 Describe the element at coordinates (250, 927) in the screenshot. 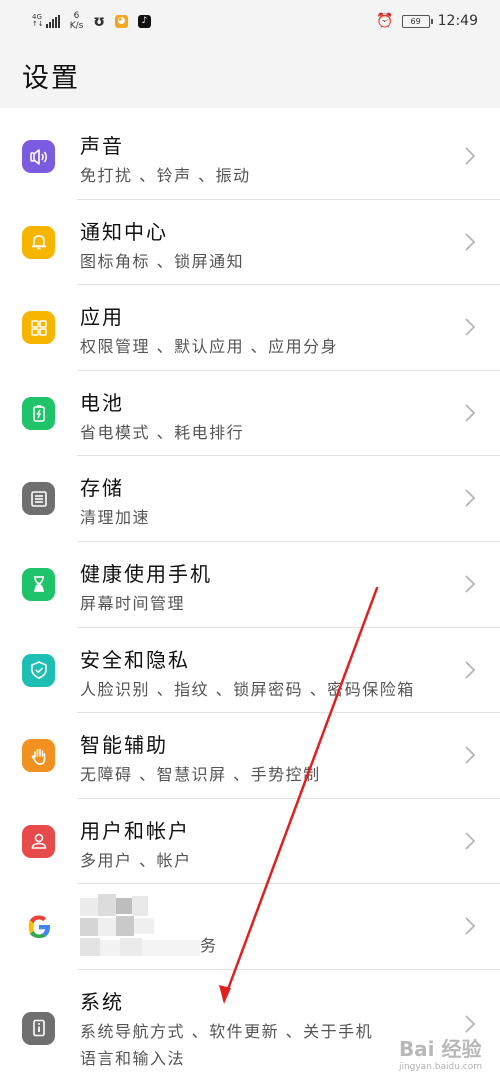

I see `settings-item-google: 务` at that location.